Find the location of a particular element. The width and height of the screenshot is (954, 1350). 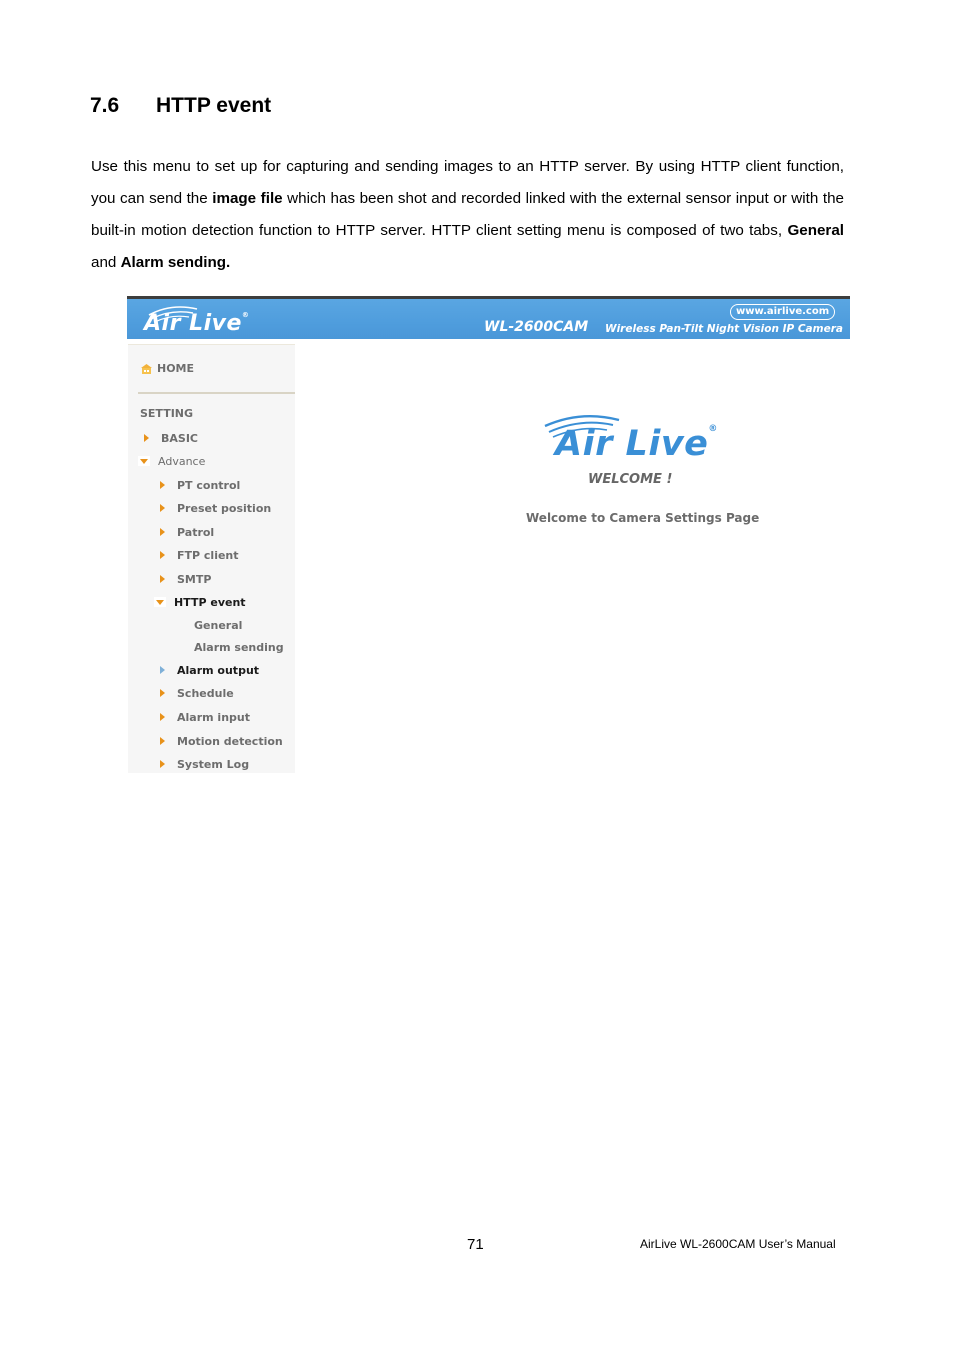

sidebar-item-patrol: Patrol is located at coordinates (187, 532).